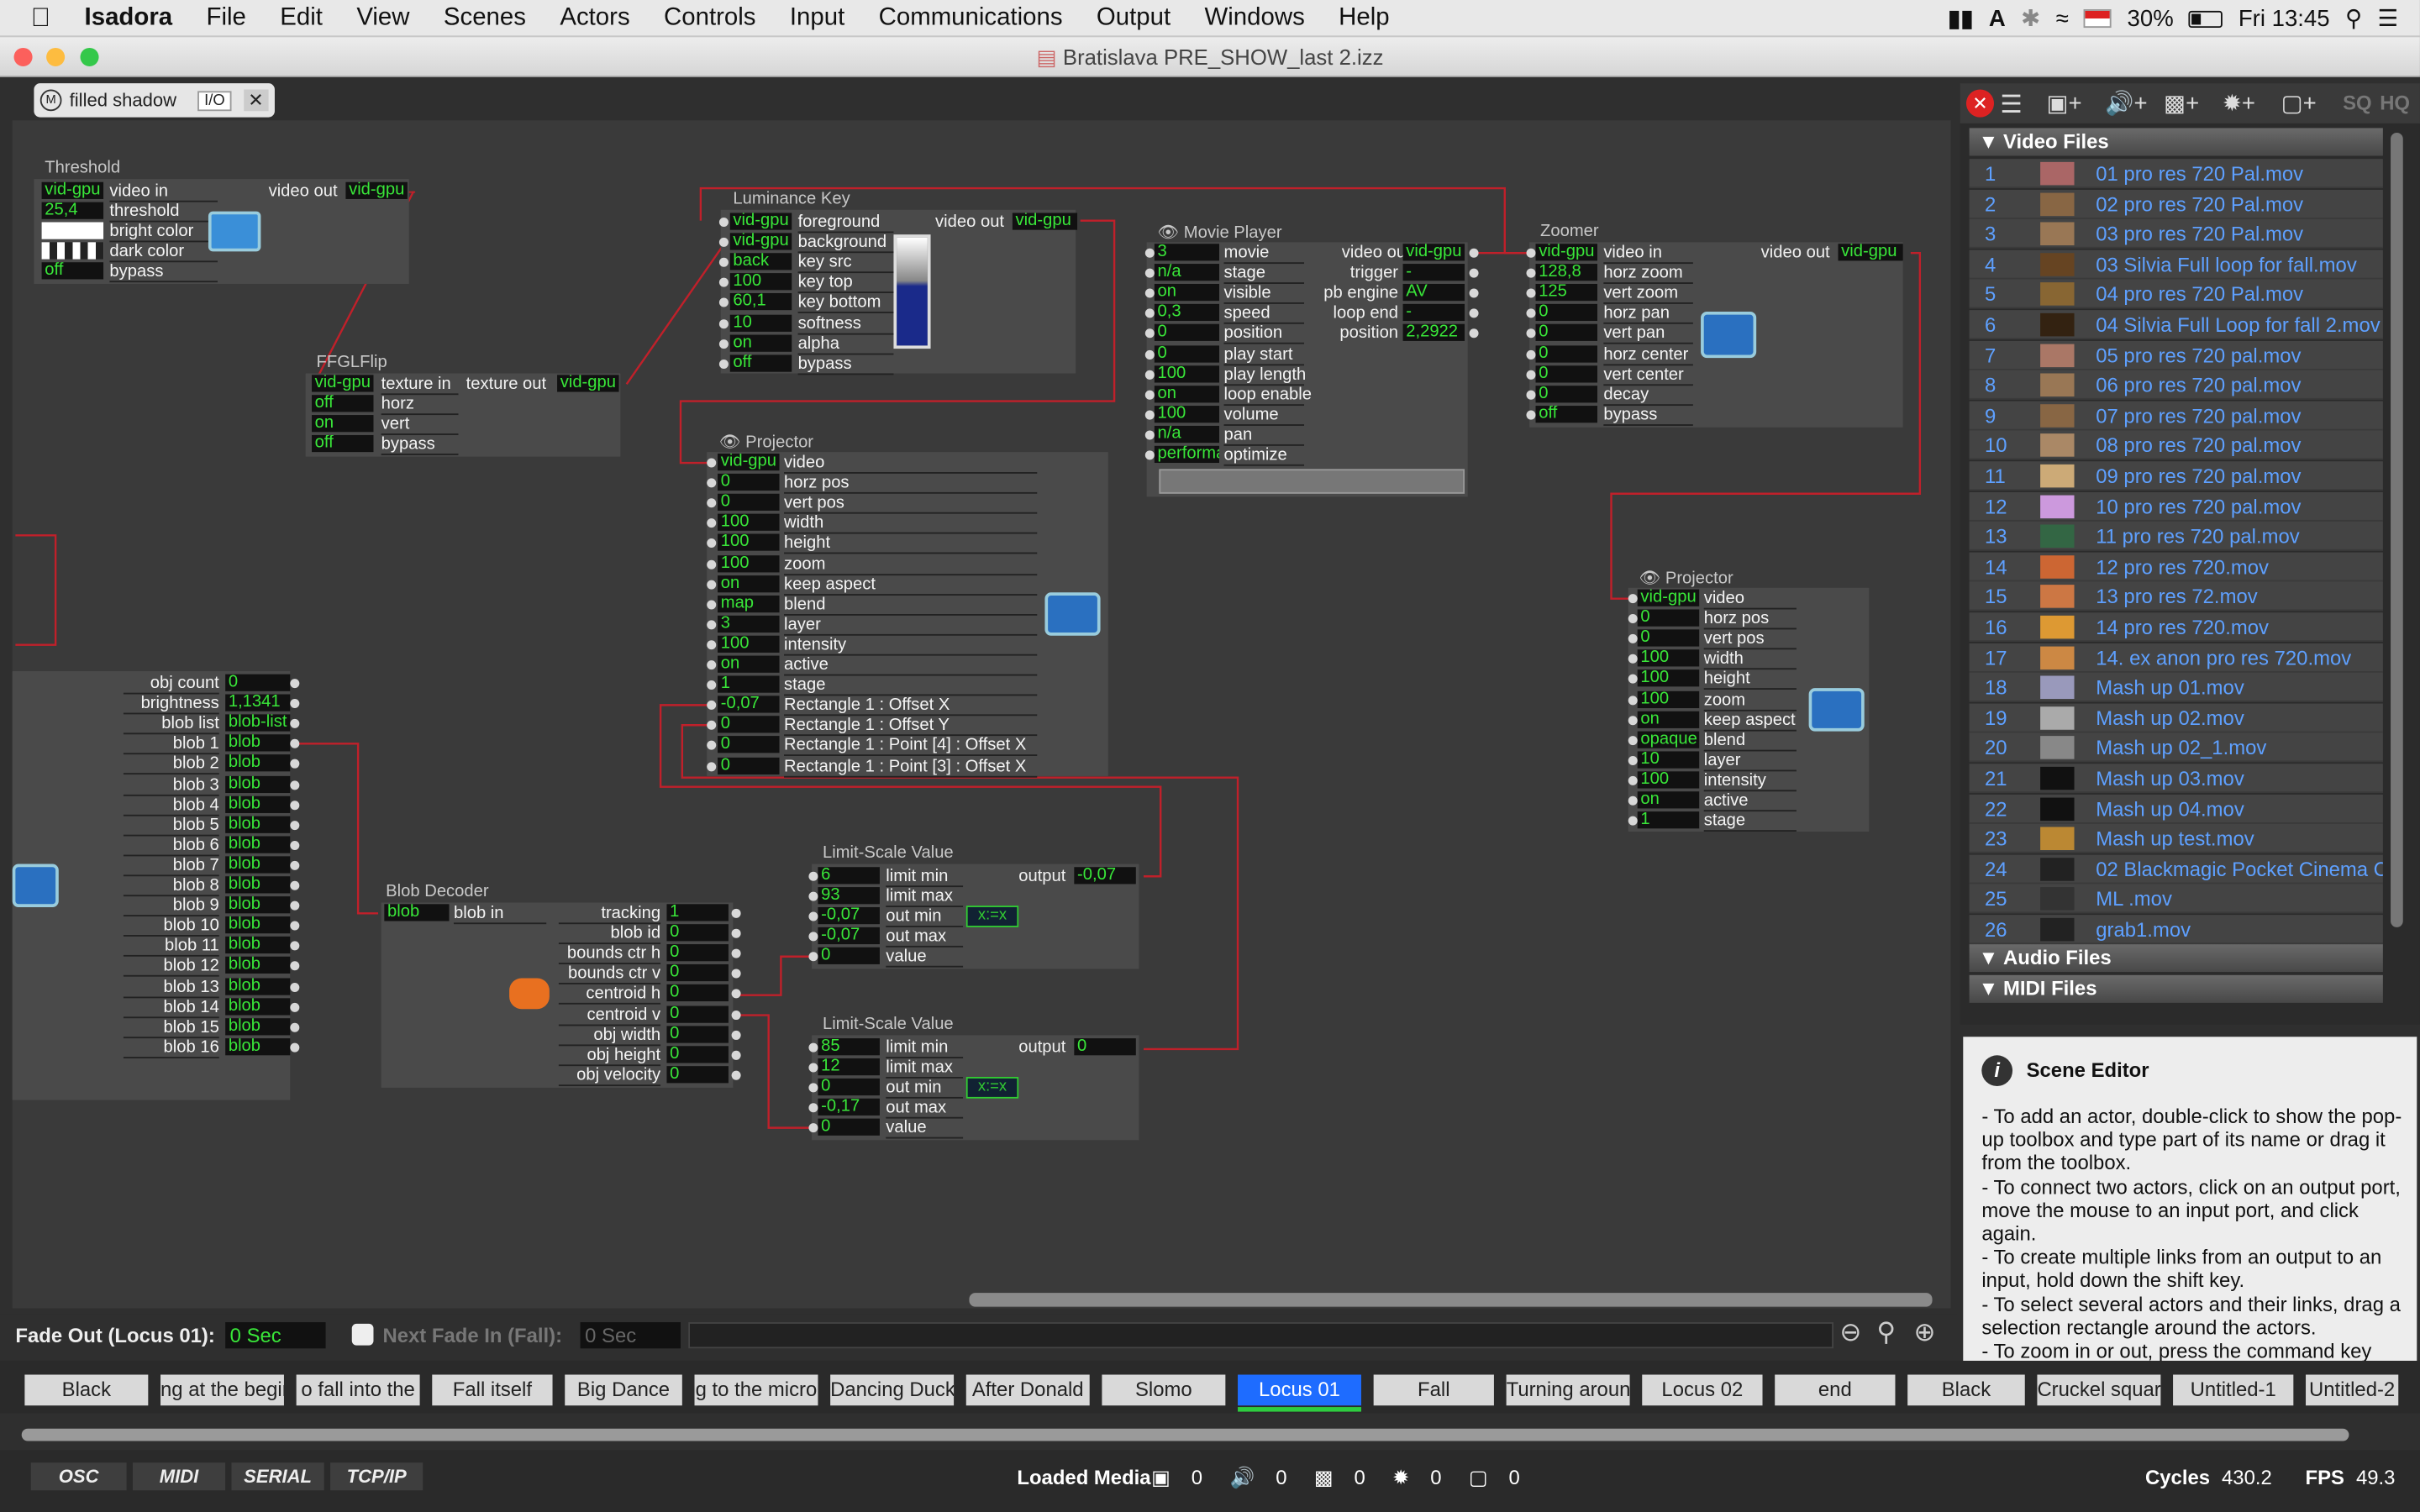 This screenshot has width=2420, height=1512. I want to click on unlink-icon: ☰, so click(2011, 105).